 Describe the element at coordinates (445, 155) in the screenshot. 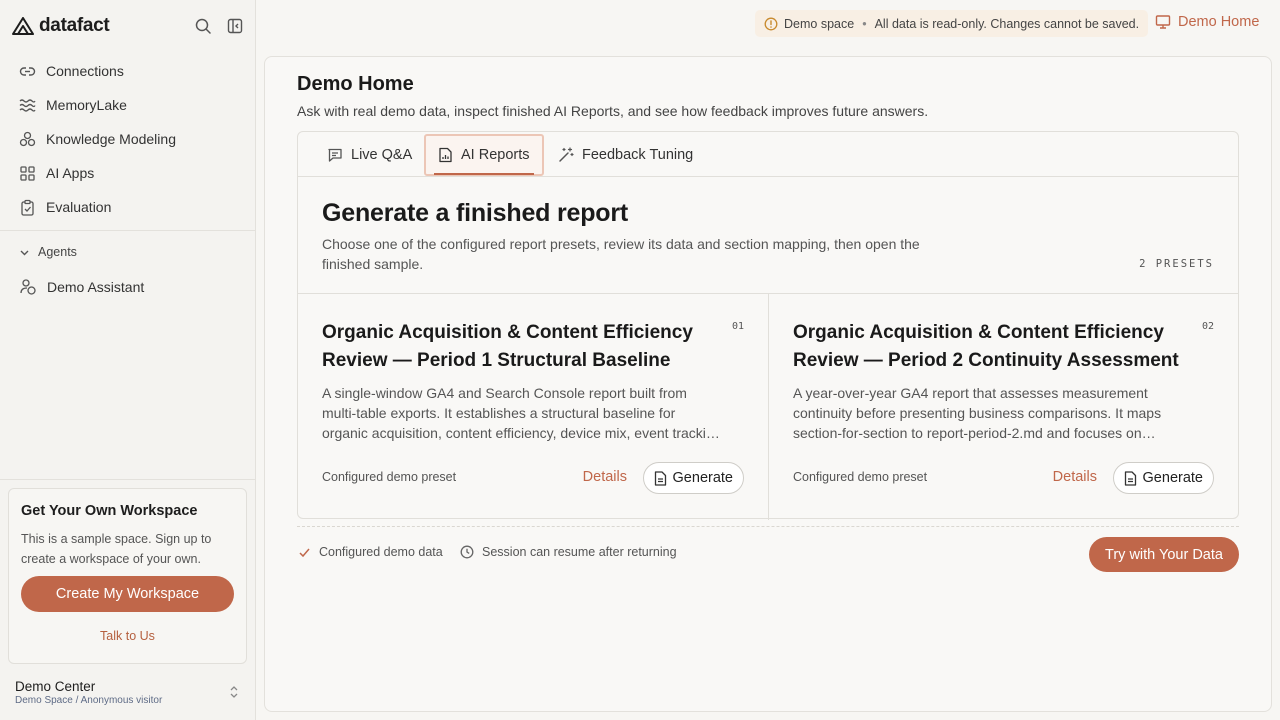

I see `report-icon` at that location.